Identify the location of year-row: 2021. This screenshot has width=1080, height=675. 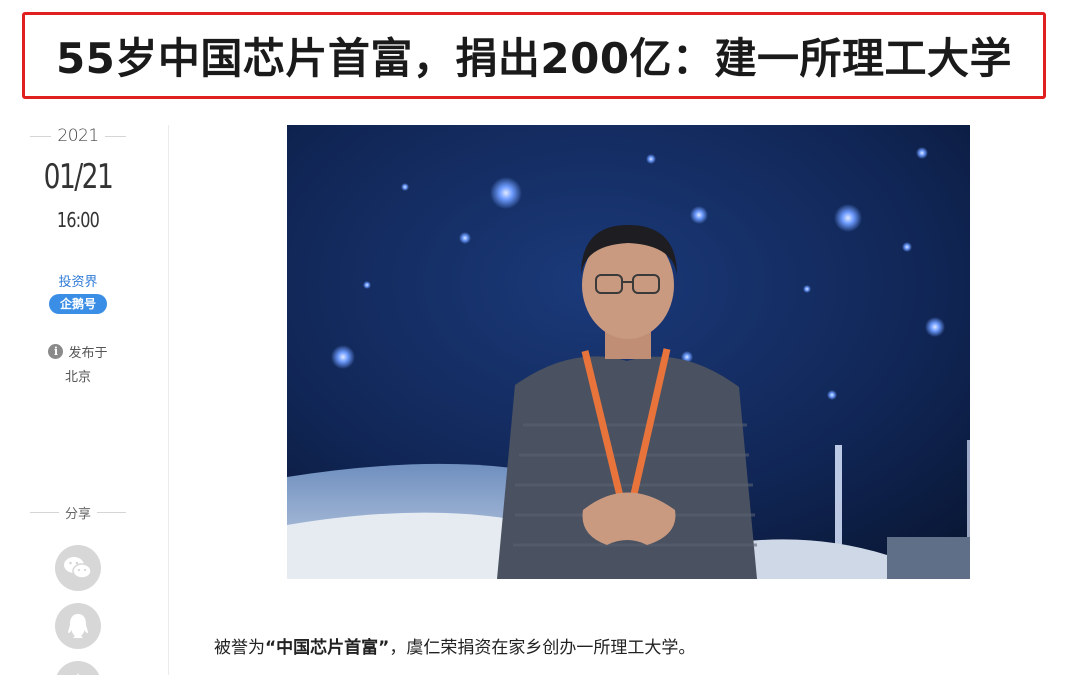
(78, 136).